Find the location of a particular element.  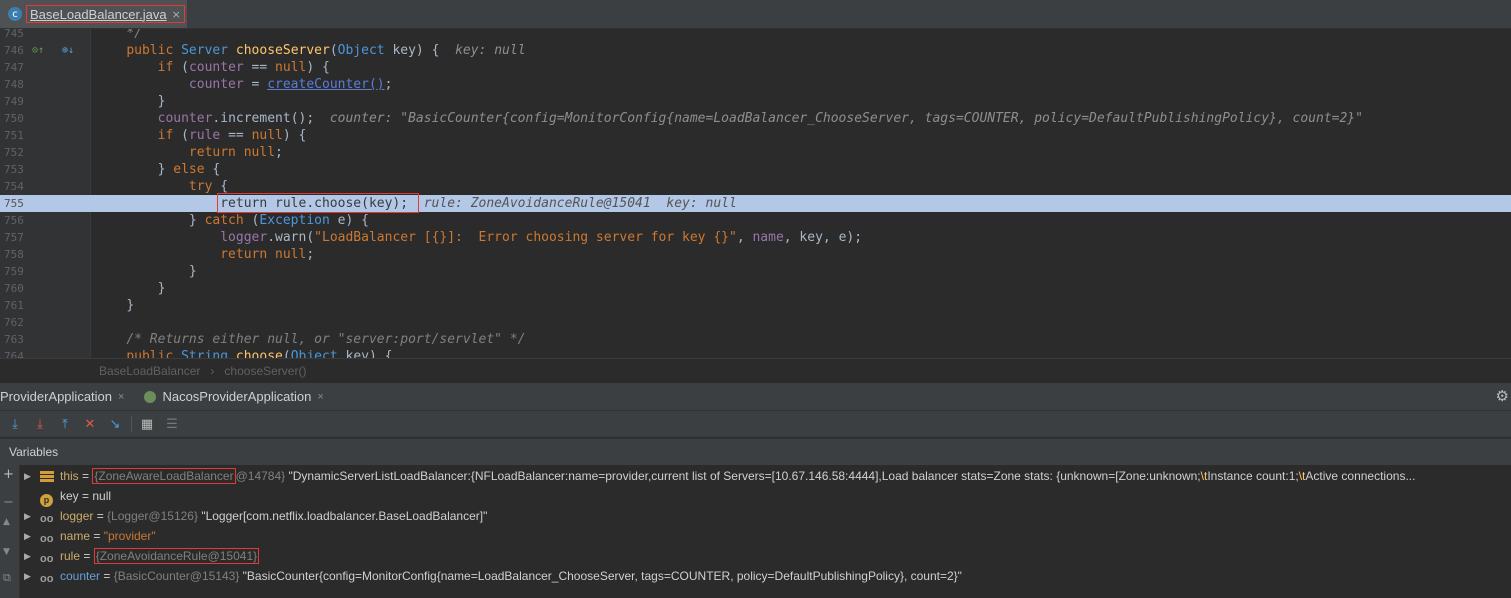

move-down-icon: ▼ is located at coordinates (6, 552).